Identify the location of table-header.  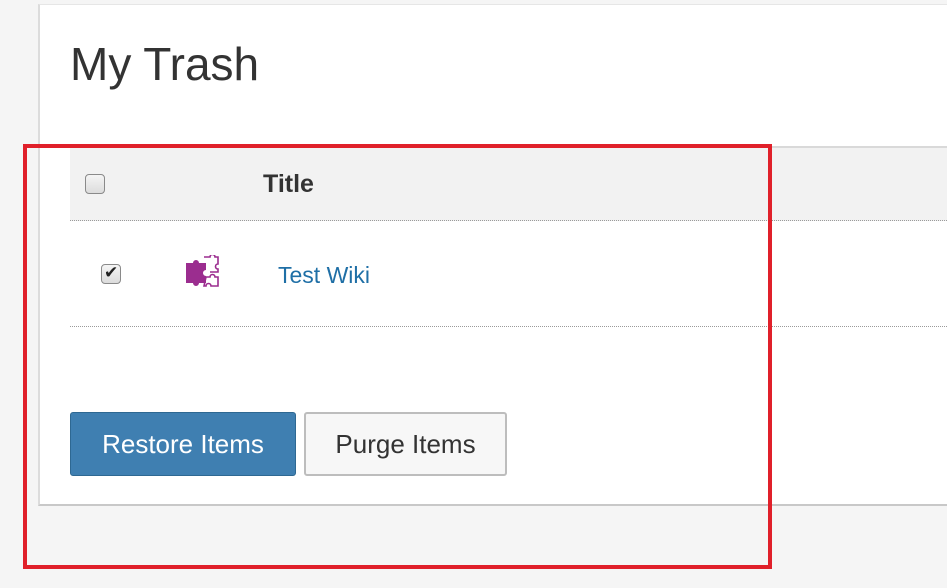
(508, 183).